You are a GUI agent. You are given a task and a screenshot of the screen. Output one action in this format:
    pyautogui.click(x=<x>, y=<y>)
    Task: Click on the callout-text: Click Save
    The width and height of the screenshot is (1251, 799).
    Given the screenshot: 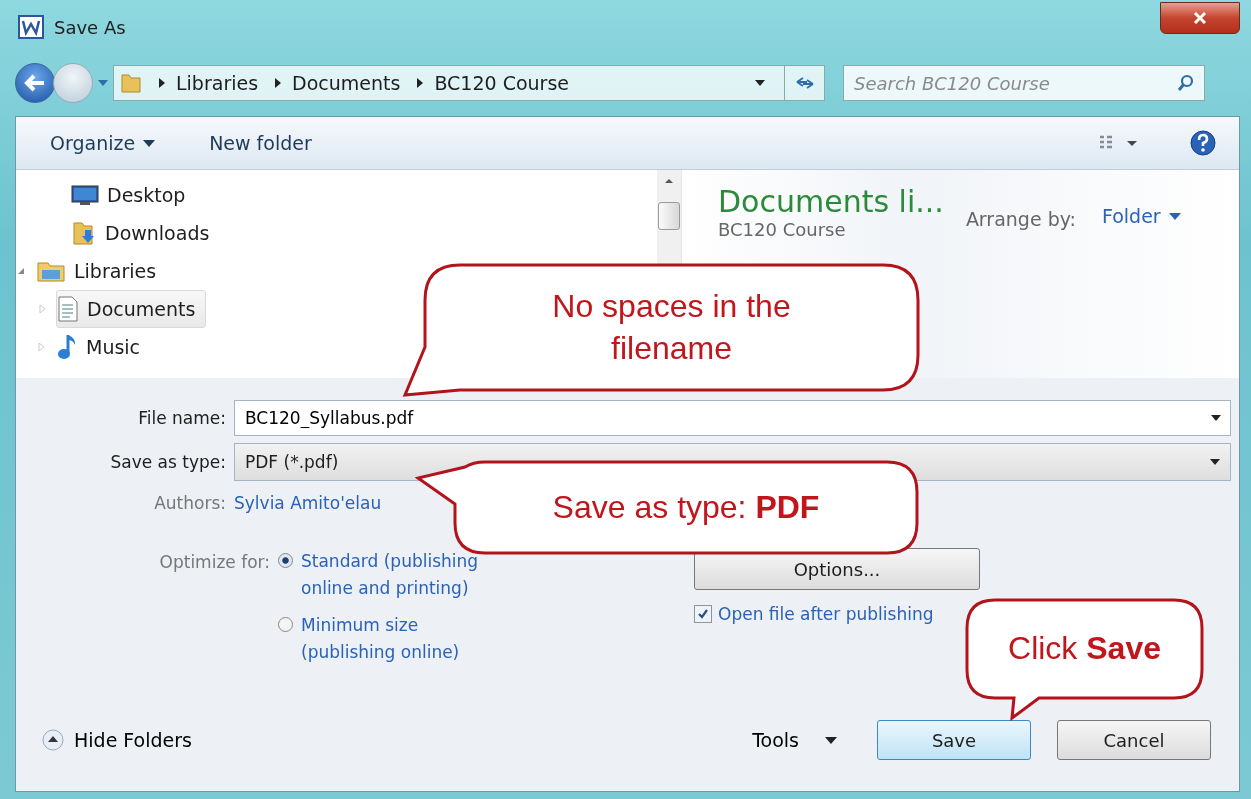 What is the action you would take?
    pyautogui.click(x=1084, y=649)
    